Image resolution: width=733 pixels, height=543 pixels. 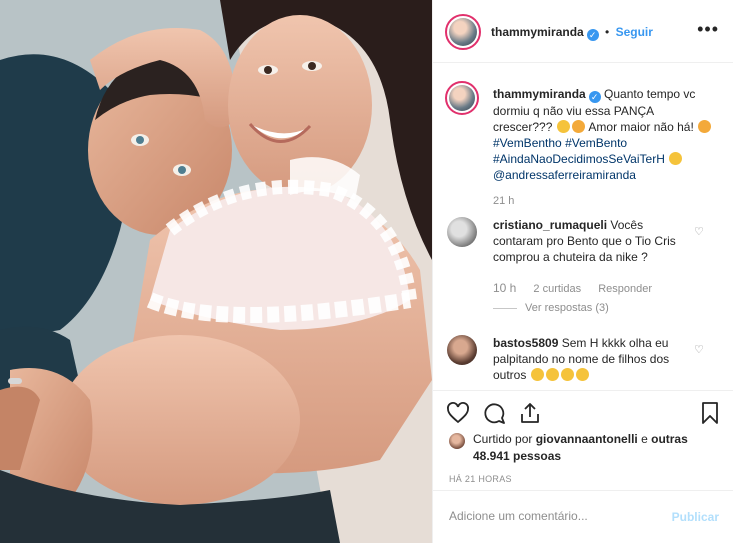 I want to click on caption-time: 21 h, so click(x=503, y=201).